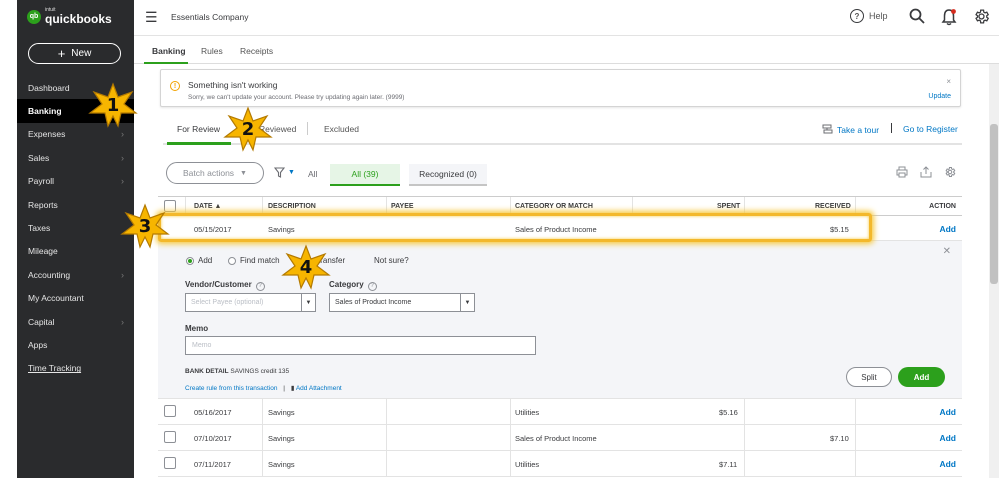 The image size is (999, 478). I want to click on vertical-scrollbar, so click(994, 271).